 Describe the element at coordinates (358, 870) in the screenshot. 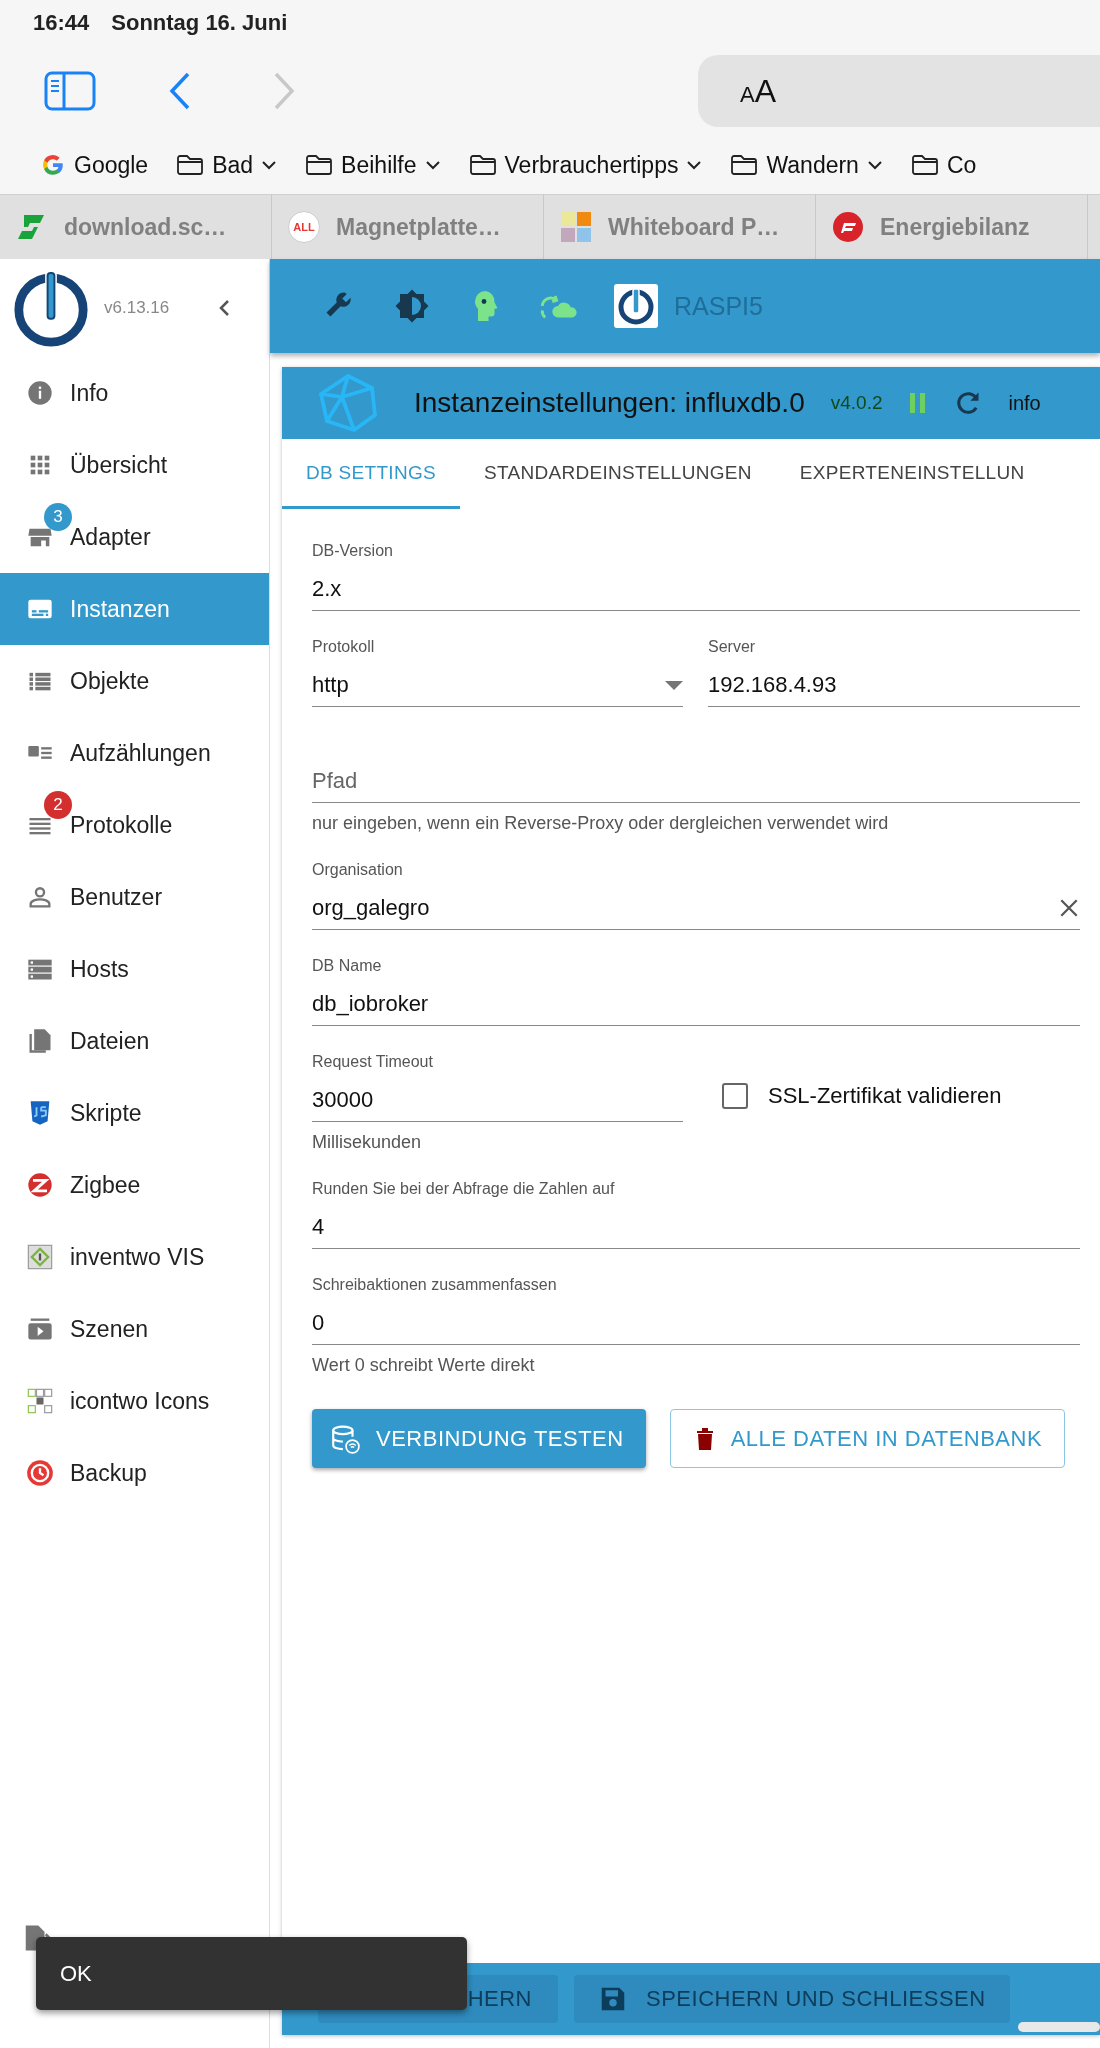

I see `field-label: Organisation` at that location.